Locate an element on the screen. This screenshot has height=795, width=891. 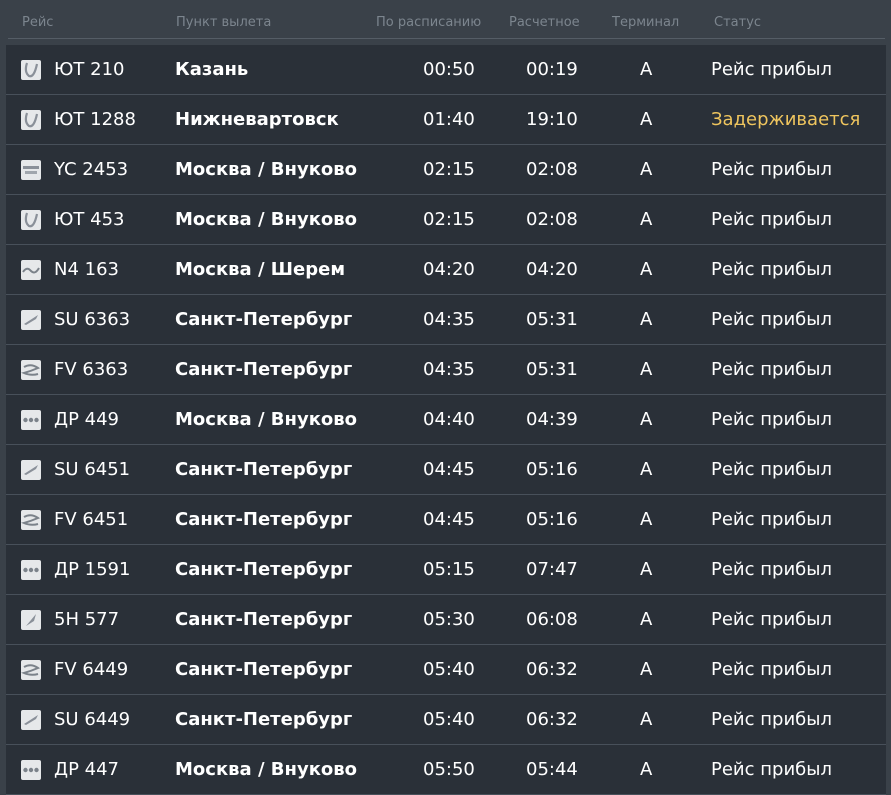
origin-city: Нижневартовск is located at coordinates (257, 119).